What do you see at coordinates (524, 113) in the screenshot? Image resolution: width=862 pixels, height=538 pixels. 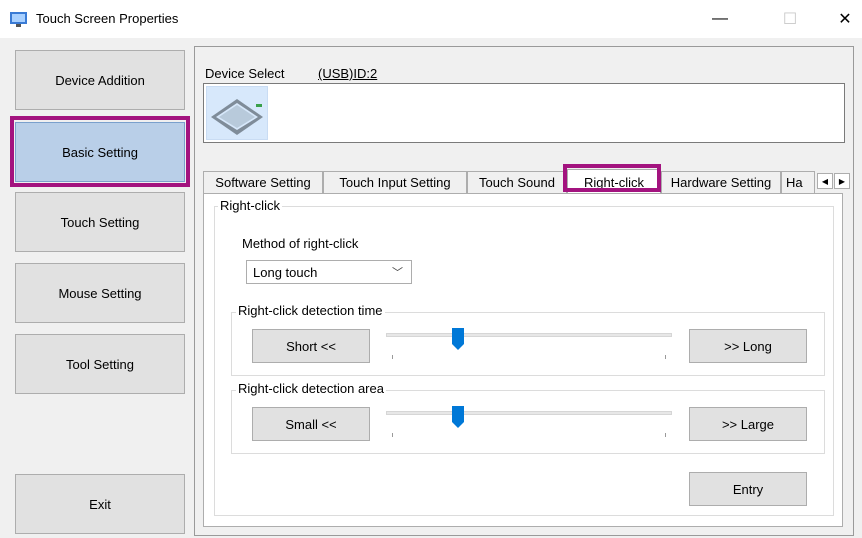 I see `device-list` at bounding box center [524, 113].